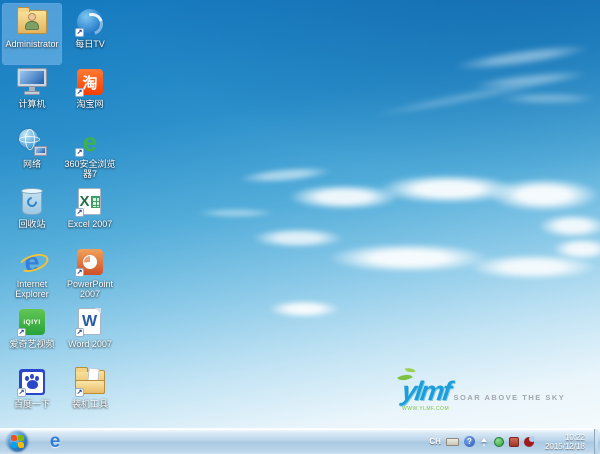 The width and height of the screenshot is (600, 454). I want to click on start-button, so click(17, 441).